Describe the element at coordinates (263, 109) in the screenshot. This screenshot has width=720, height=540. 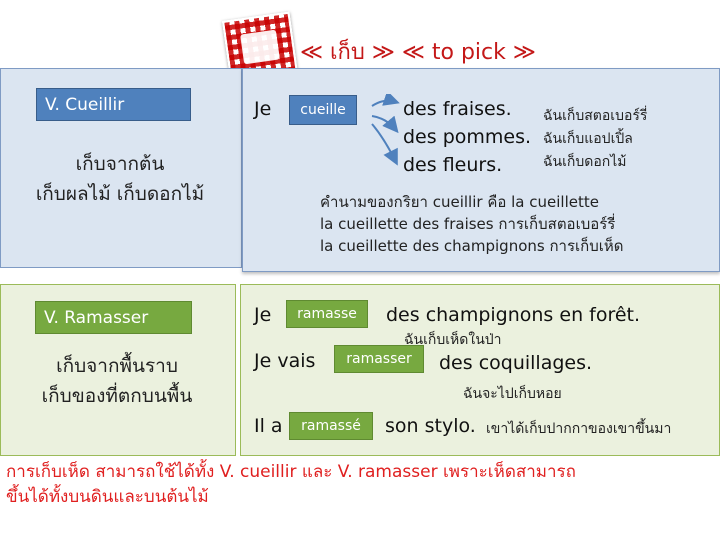
I see `cueillir-subject: Je` at that location.